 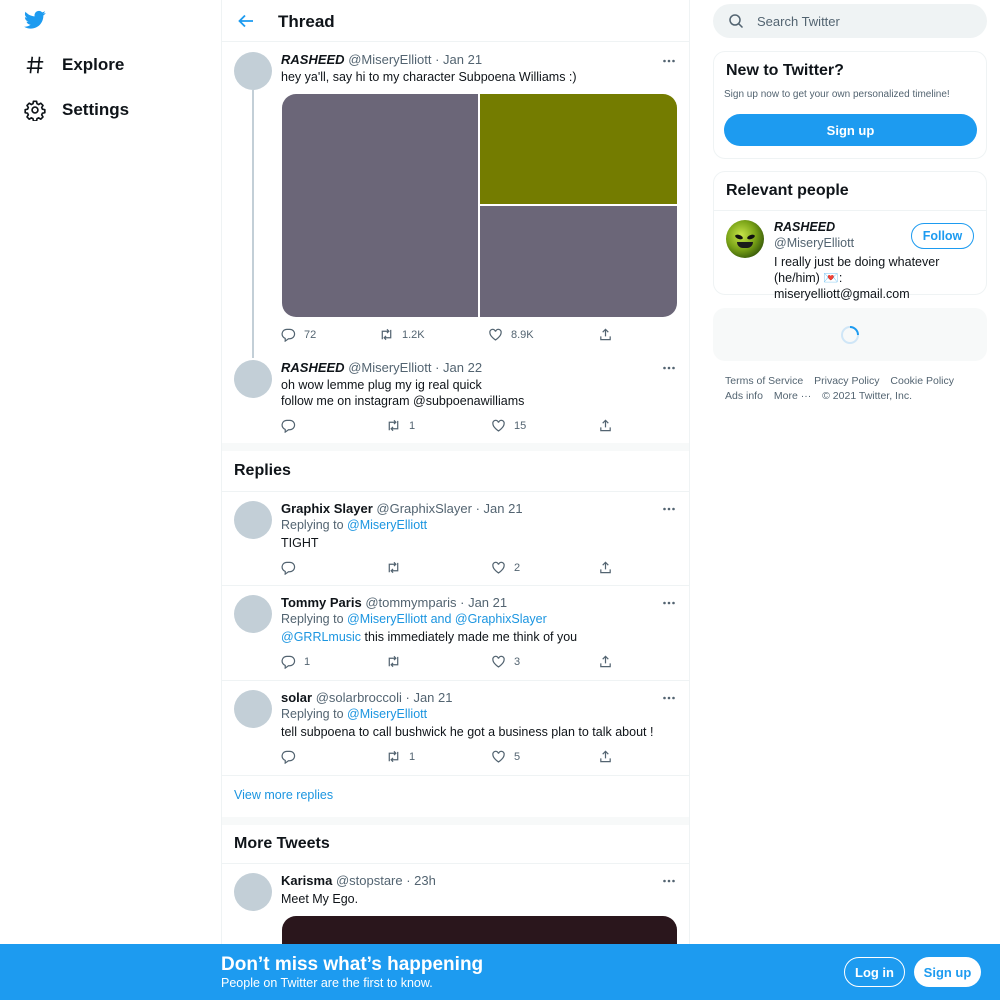 I want to click on author-handle: @stopstare, so click(x=369, y=880).